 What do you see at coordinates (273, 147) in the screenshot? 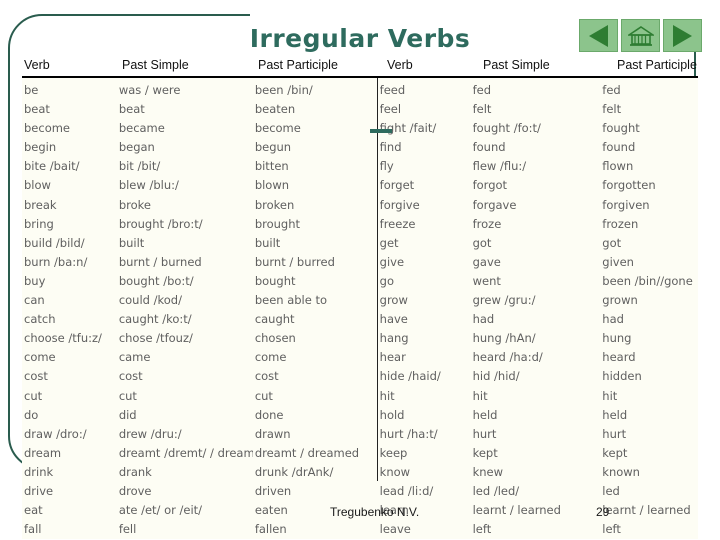
I see `past-participle-left-cell: begun` at bounding box center [273, 147].